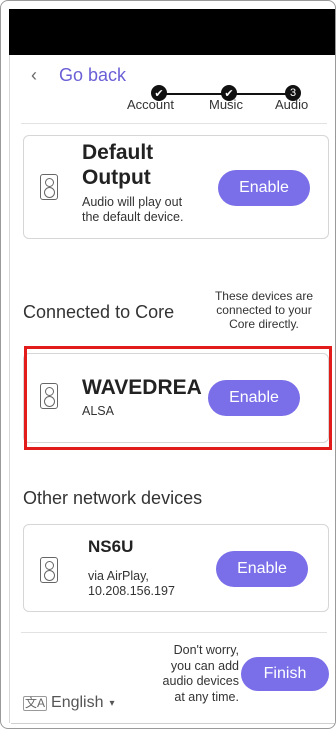  Describe the element at coordinates (206, 696) in the screenshot. I see `note-line: at any time.` at that location.